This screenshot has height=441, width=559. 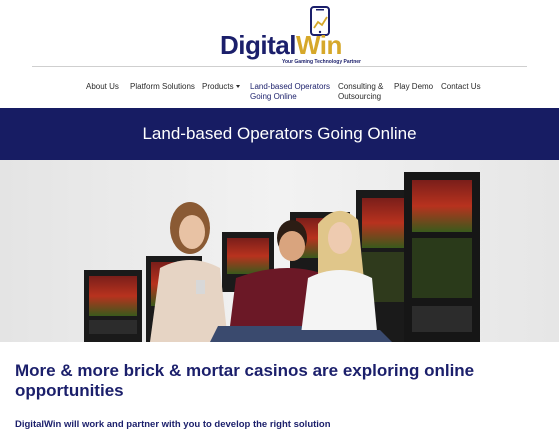 What do you see at coordinates (162, 87) in the screenshot?
I see `nav-platform-solutions: Platform Solutions` at bounding box center [162, 87].